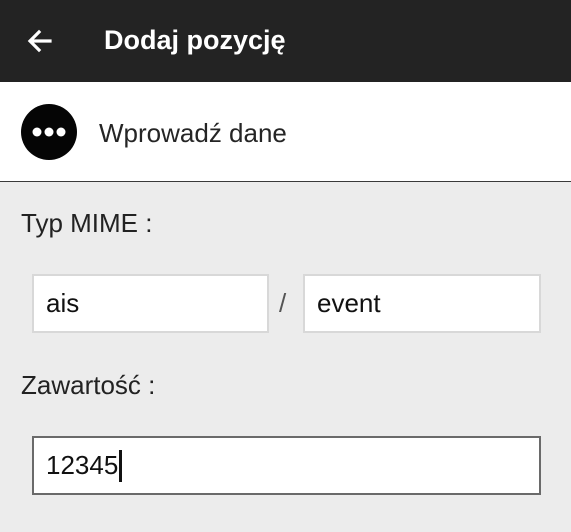 The height and width of the screenshot is (532, 571). What do you see at coordinates (88, 385) in the screenshot?
I see `content-label: Zawartość :` at bounding box center [88, 385].